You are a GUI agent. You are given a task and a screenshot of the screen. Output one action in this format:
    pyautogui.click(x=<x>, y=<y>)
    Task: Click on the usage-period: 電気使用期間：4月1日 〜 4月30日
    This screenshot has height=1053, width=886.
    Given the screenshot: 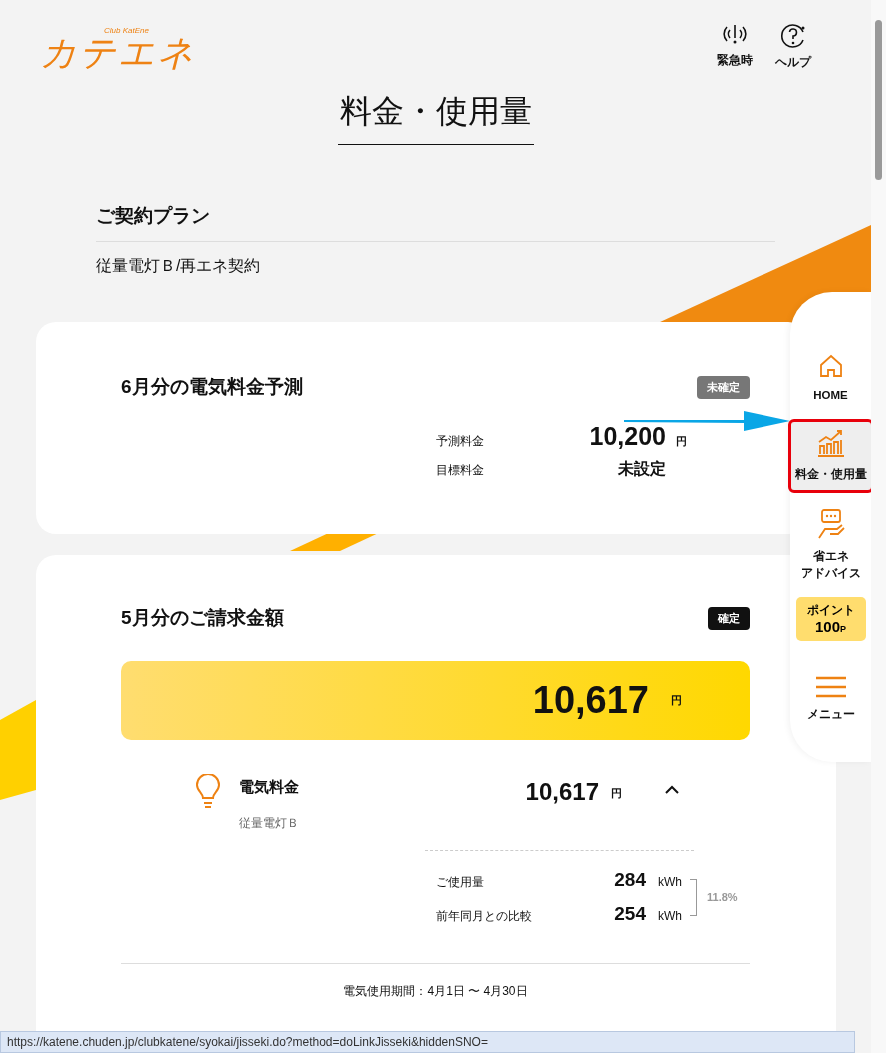 What is the action you would take?
    pyautogui.click(x=435, y=991)
    